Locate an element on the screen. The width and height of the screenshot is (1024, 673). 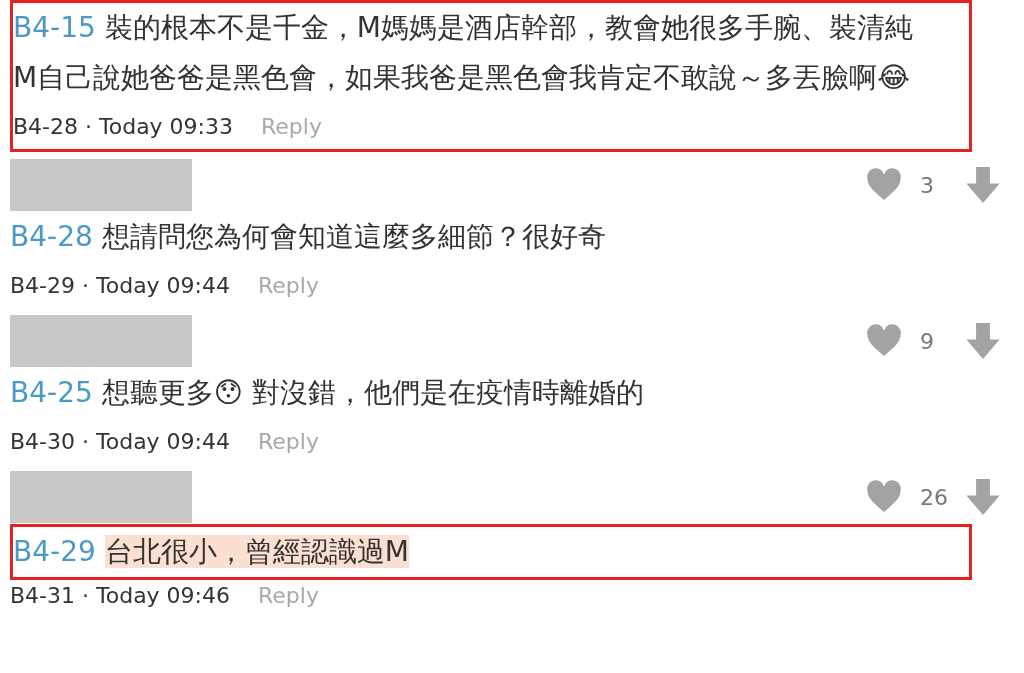
comment-text: B4-29 台北很小，曾經認識過M is located at coordinates (211, 552).